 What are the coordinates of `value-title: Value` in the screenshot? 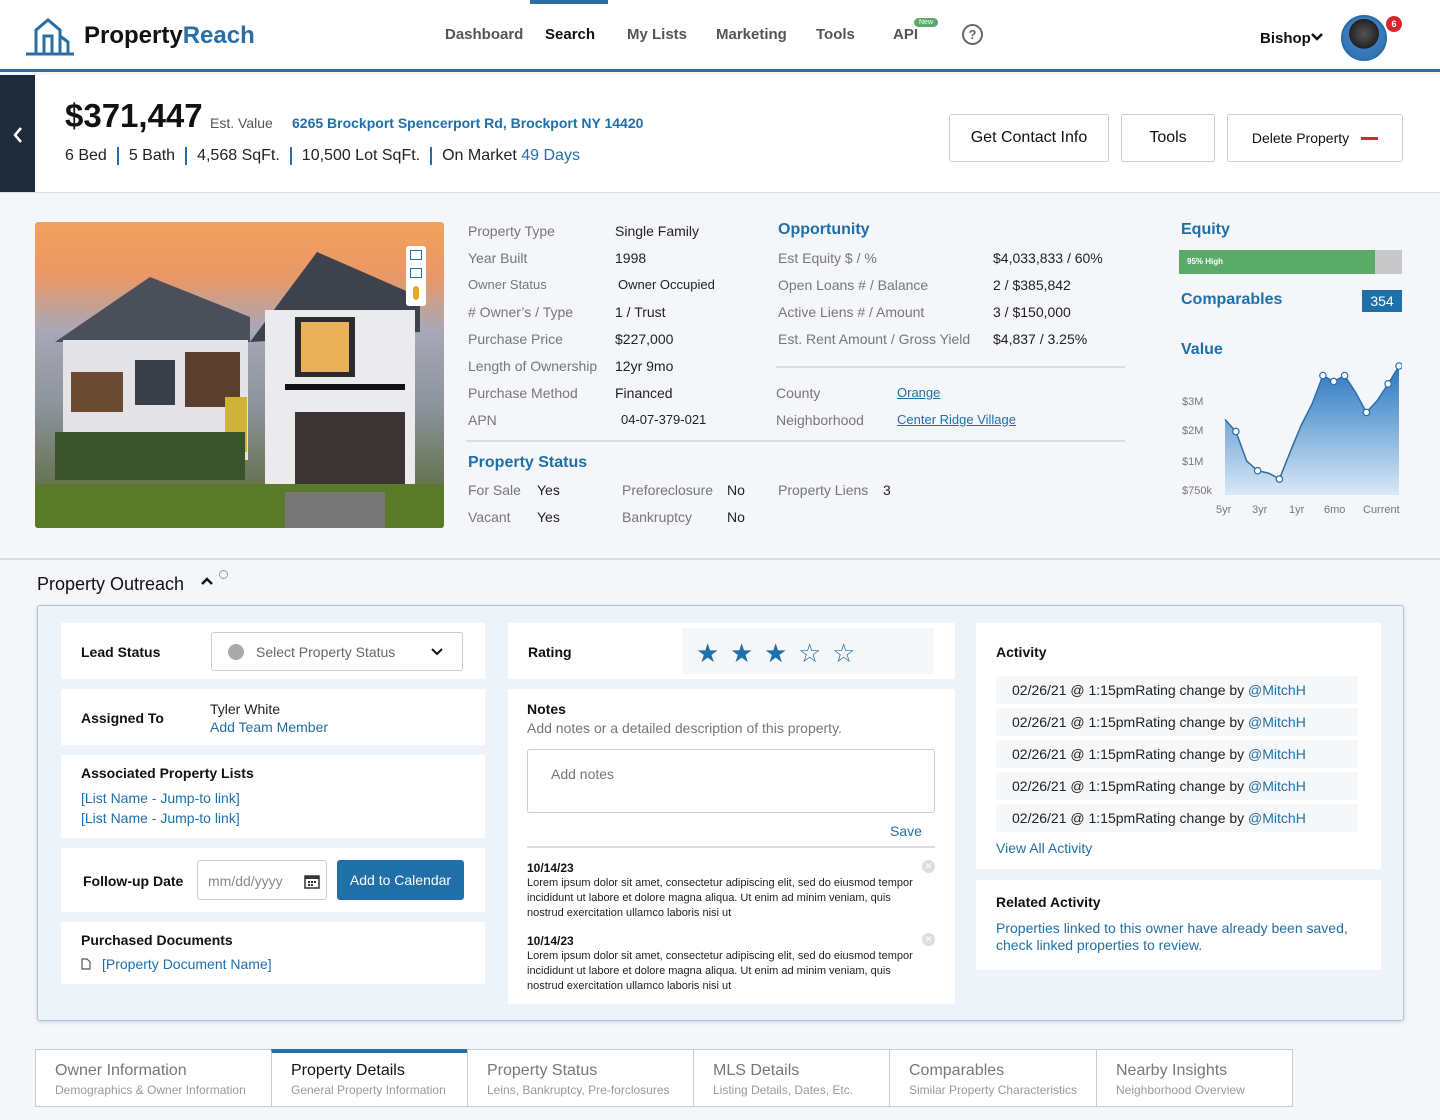 It's located at (1202, 349).